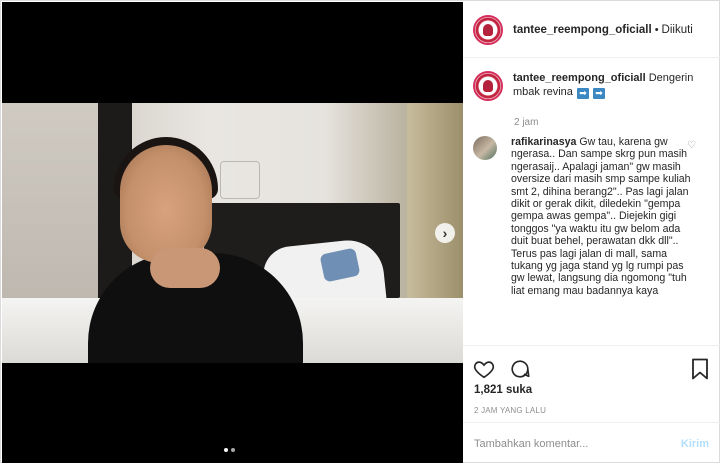 This screenshot has width=720, height=464. Describe the element at coordinates (526, 122) in the screenshot. I see `caption-timestamp: 2 jam` at that location.